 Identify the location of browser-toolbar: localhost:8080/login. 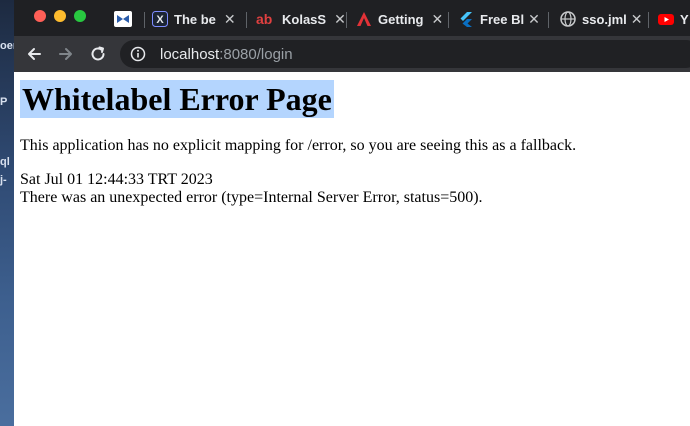
(352, 54).